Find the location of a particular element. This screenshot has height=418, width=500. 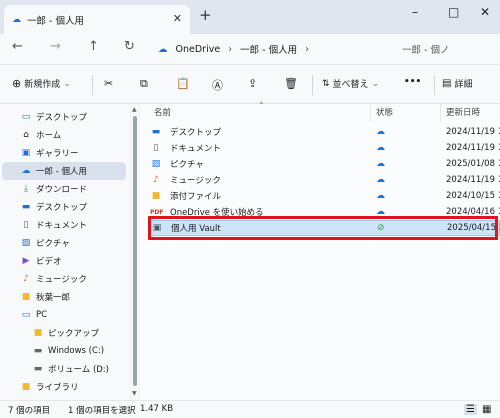

sort-icon: ⇅ is located at coordinates (326, 83).